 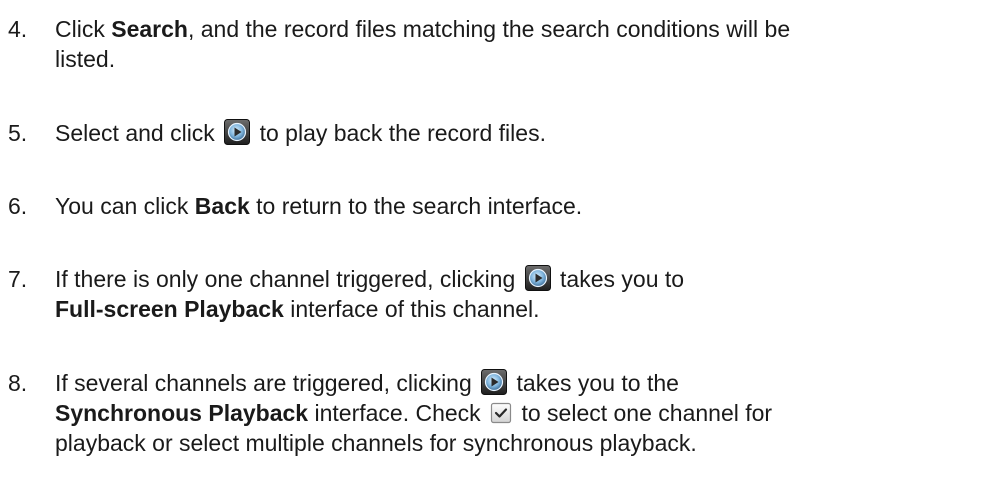 I want to click on text-run: Click, so click(x=83, y=29).